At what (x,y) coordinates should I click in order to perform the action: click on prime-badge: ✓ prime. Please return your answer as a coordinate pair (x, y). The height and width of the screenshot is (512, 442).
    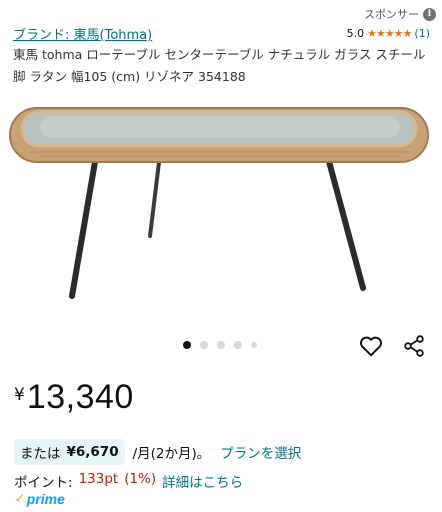
    Looking at the image, I should click on (39, 499).